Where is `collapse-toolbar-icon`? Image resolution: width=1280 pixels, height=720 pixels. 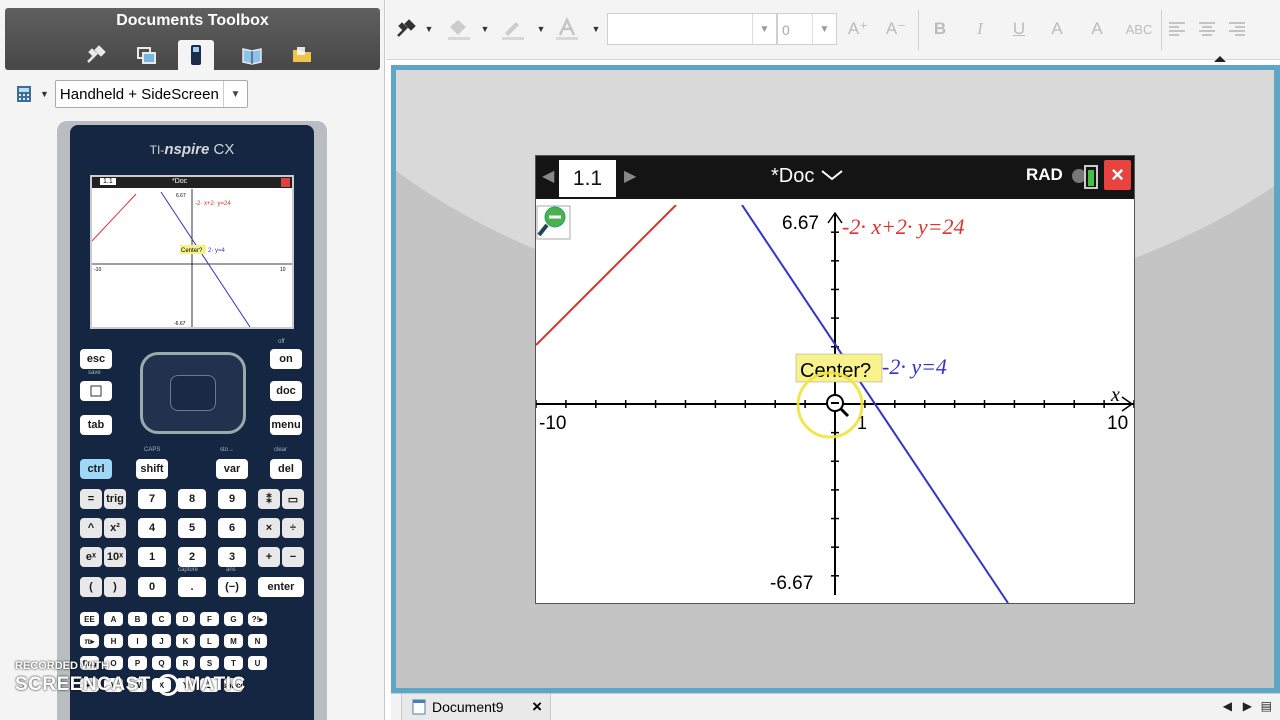 collapse-toolbar-icon is located at coordinates (1220, 59).